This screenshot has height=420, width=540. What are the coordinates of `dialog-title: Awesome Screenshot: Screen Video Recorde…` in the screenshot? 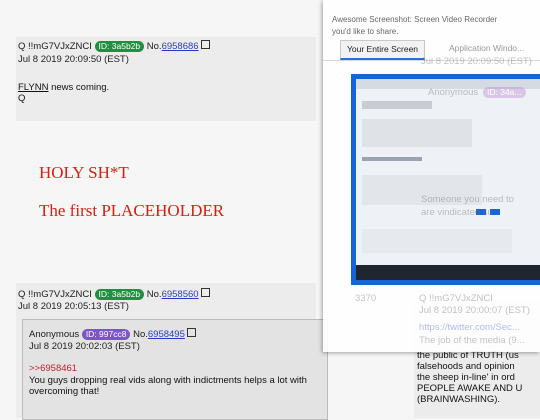 It's located at (415, 19).